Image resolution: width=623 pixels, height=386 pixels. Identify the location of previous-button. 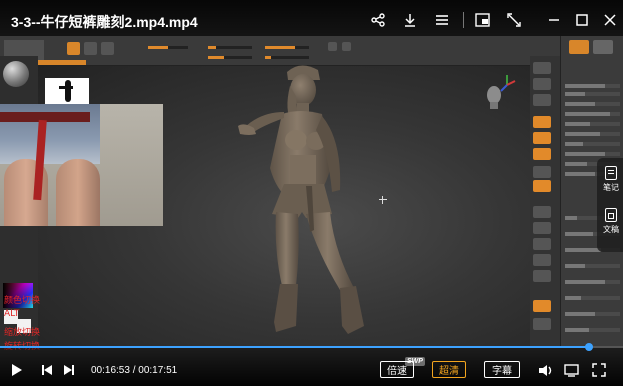
(47, 370).